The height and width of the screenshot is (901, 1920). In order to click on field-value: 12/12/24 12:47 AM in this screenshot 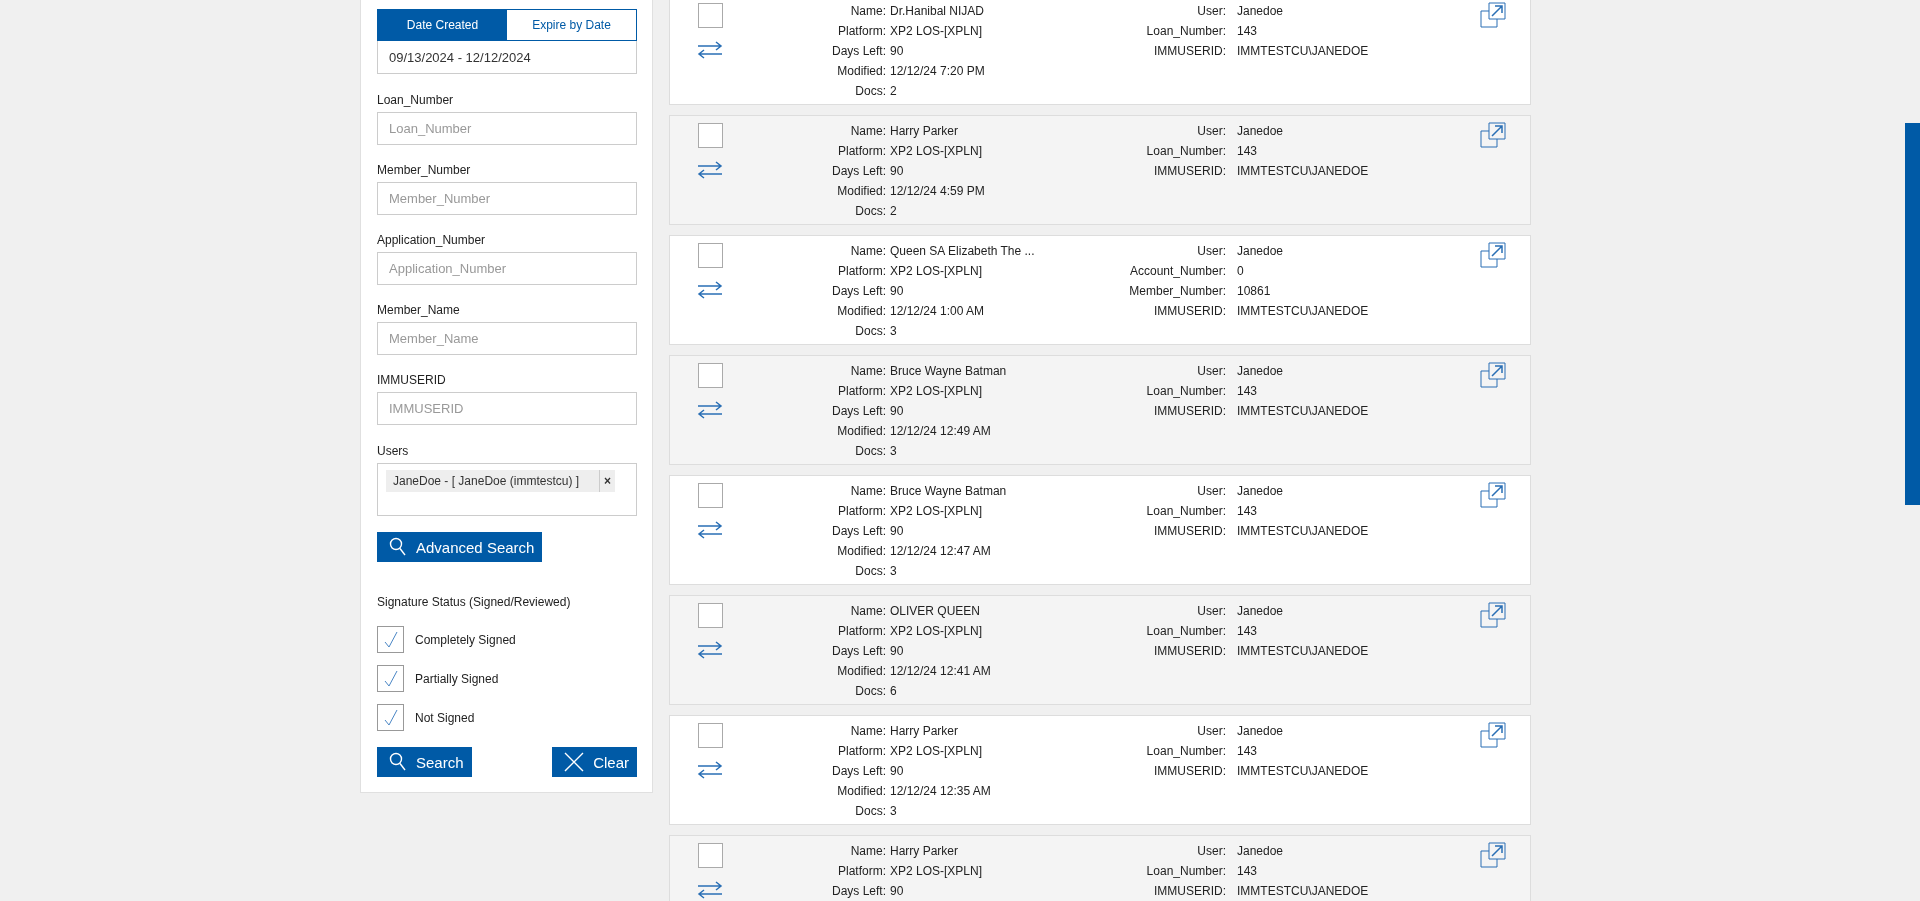, I will do `click(941, 551)`.